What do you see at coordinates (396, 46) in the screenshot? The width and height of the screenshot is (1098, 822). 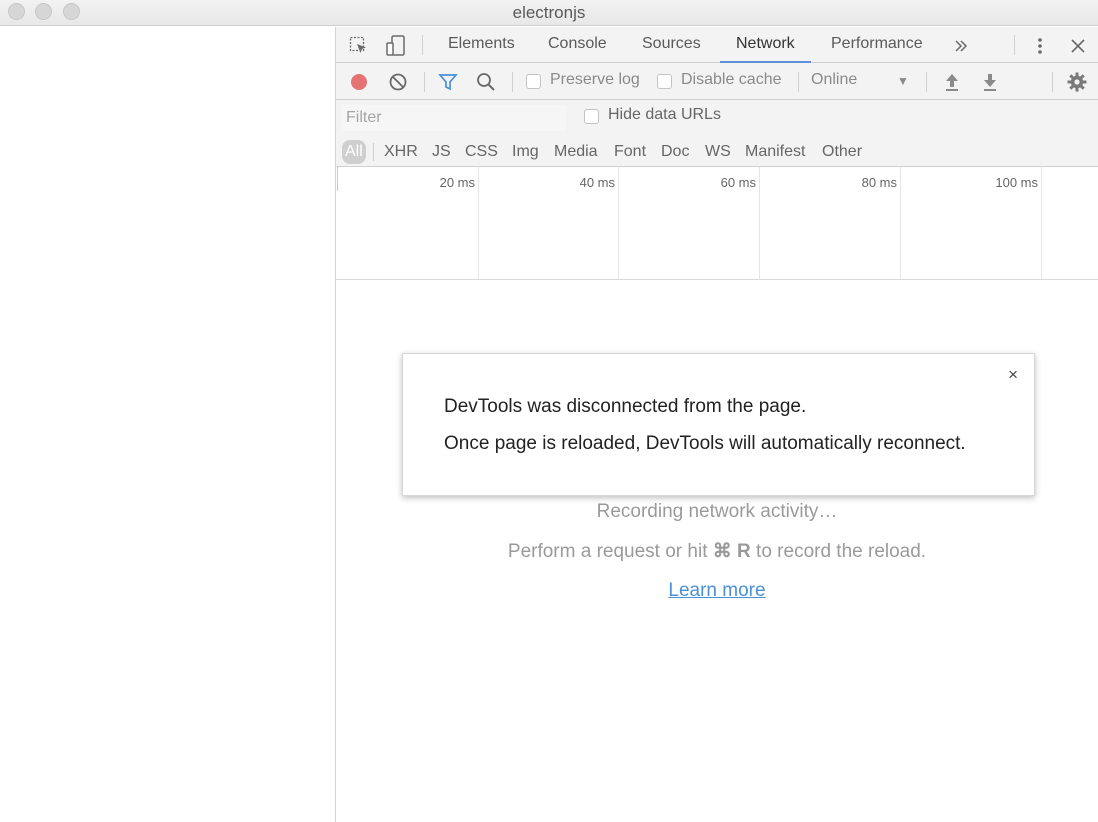 I see `device-toolbar-icon` at bounding box center [396, 46].